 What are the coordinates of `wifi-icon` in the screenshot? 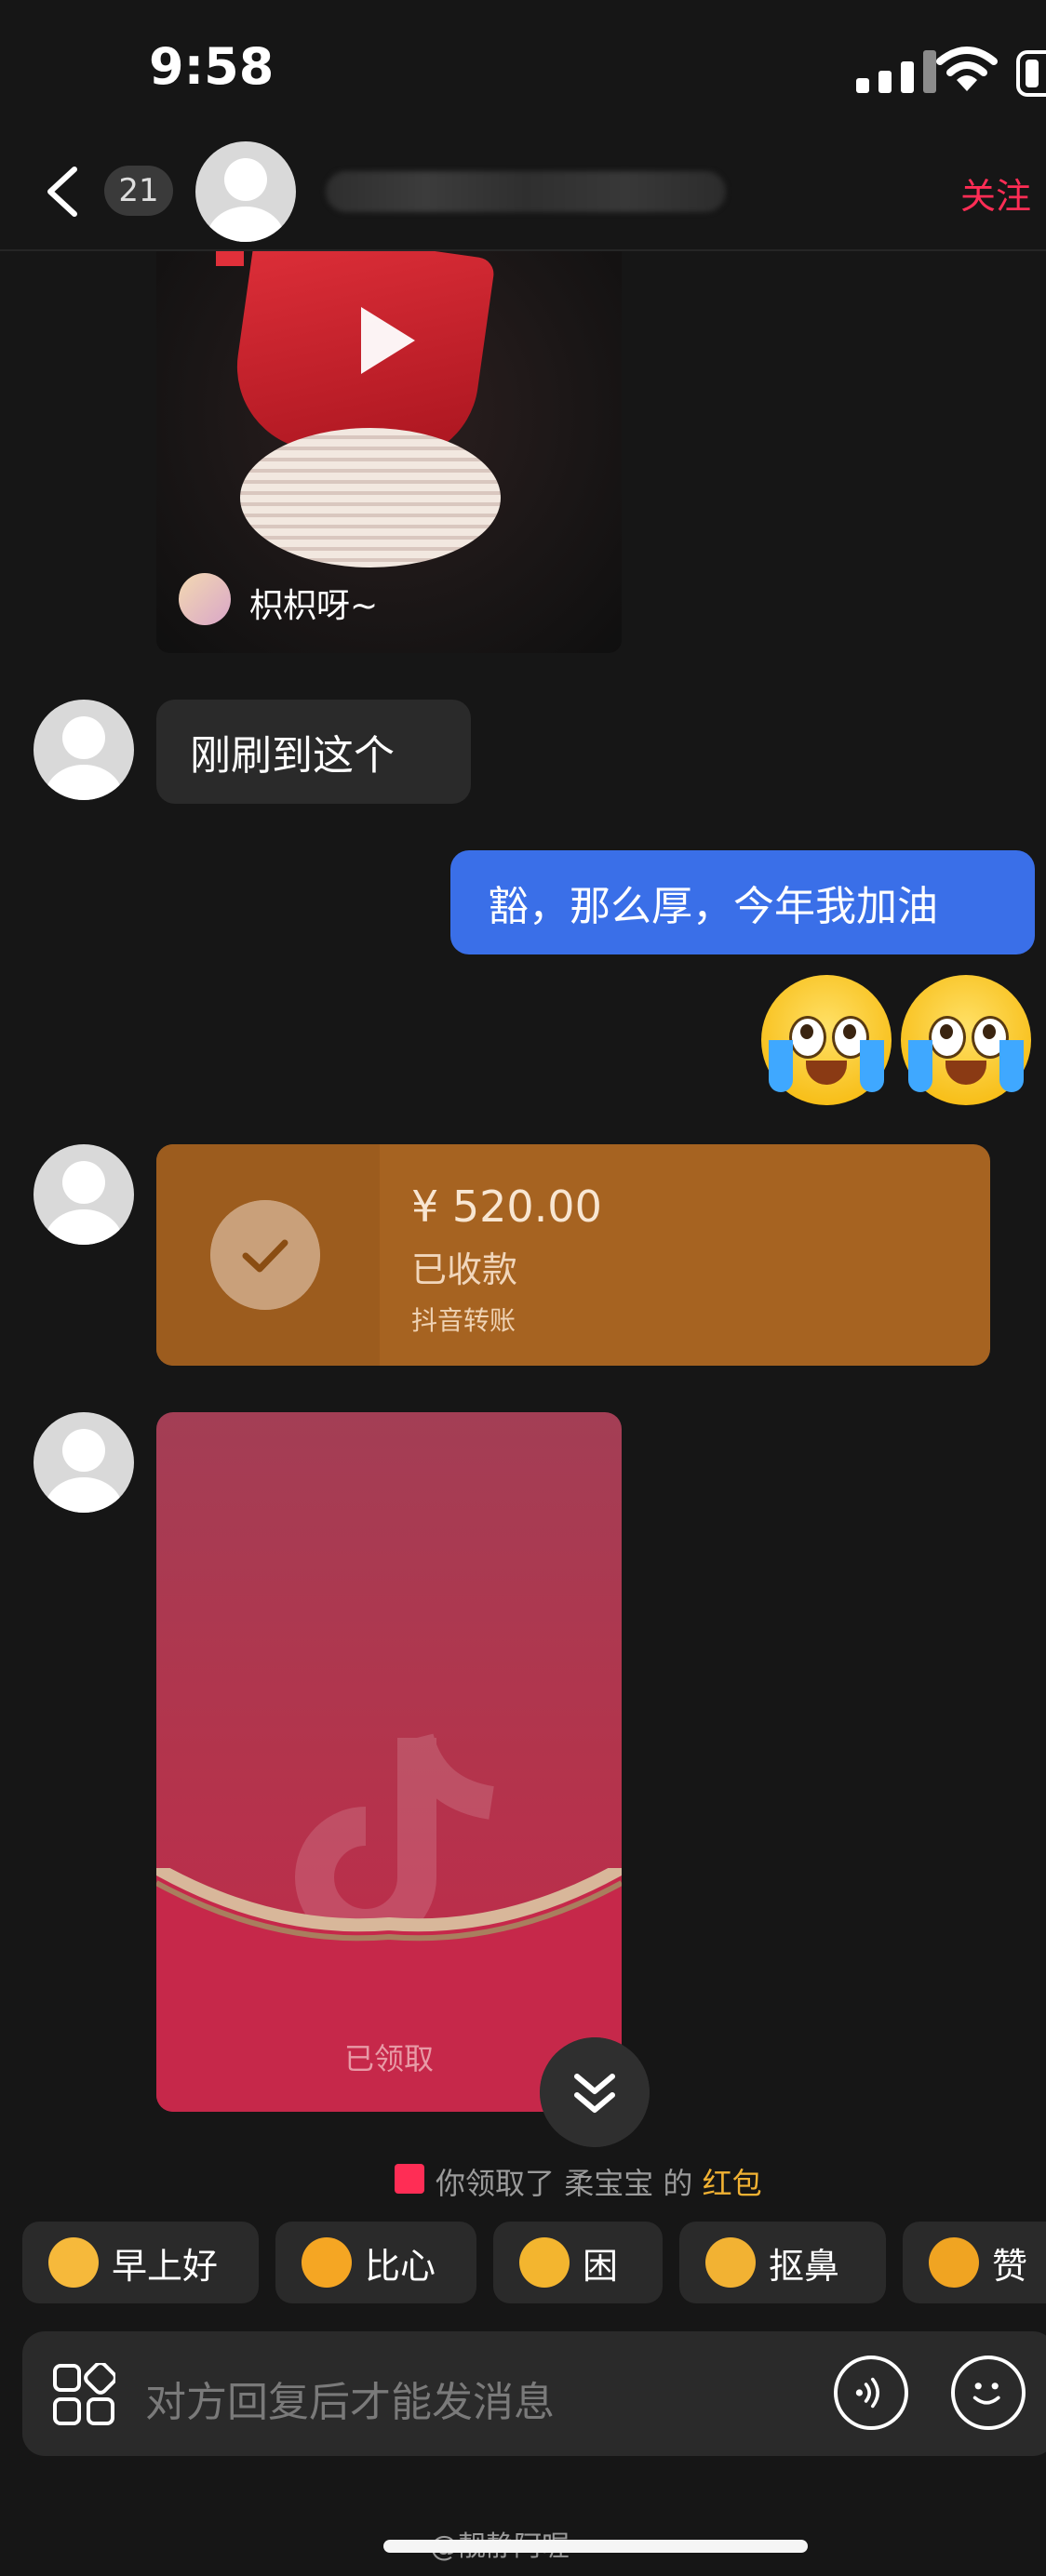 It's located at (967, 69).